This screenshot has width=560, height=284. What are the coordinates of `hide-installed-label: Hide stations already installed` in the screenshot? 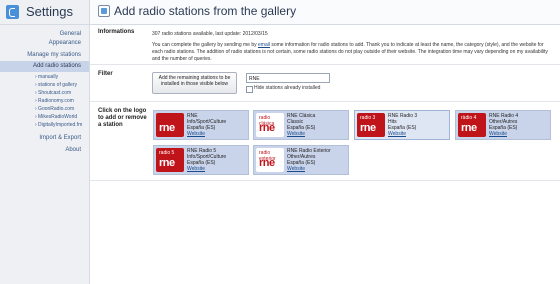 It's located at (287, 88).